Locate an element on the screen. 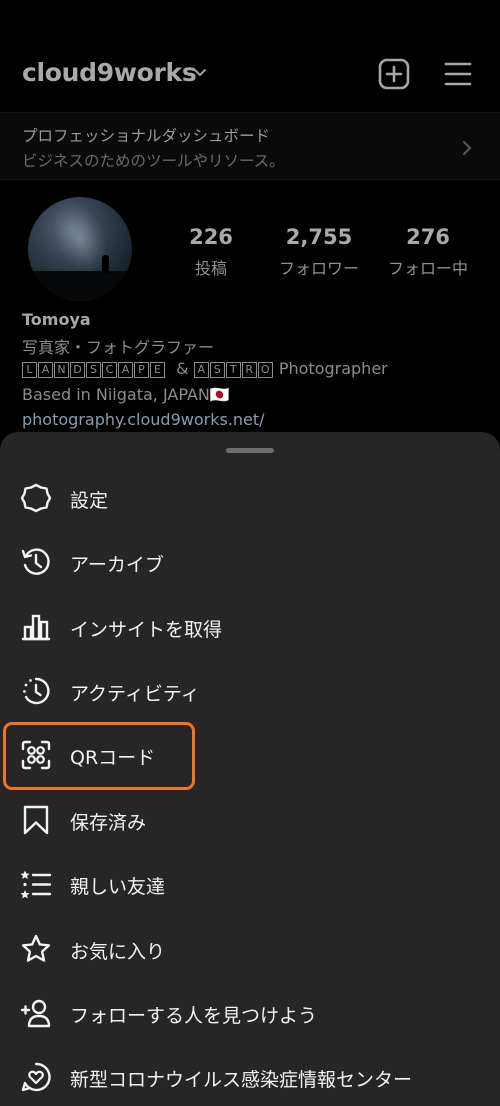  dashboard-title: プロフェッショナルダッシュボード is located at coordinates (146, 136).